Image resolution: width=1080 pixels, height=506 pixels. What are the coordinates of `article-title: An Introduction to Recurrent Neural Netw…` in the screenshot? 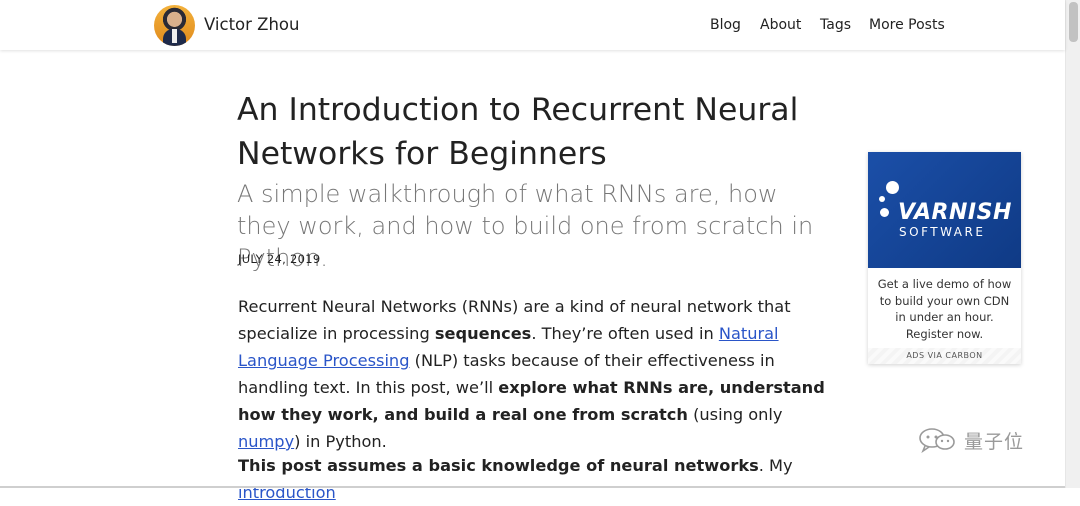 It's located at (518, 132).